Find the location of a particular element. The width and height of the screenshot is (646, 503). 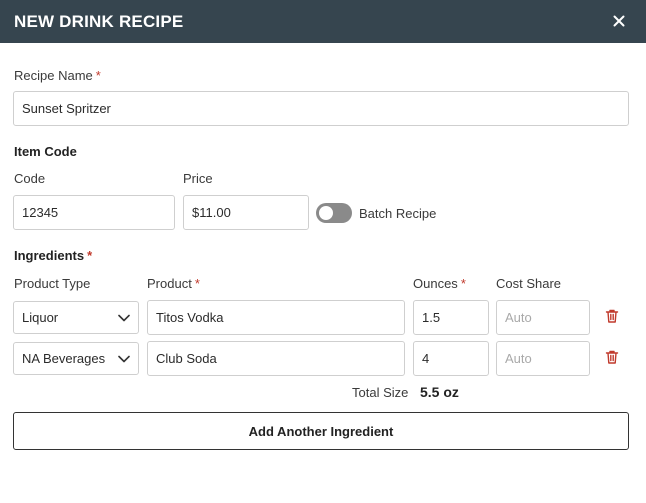

total-size-value: 5.5 oz is located at coordinates (439, 392).